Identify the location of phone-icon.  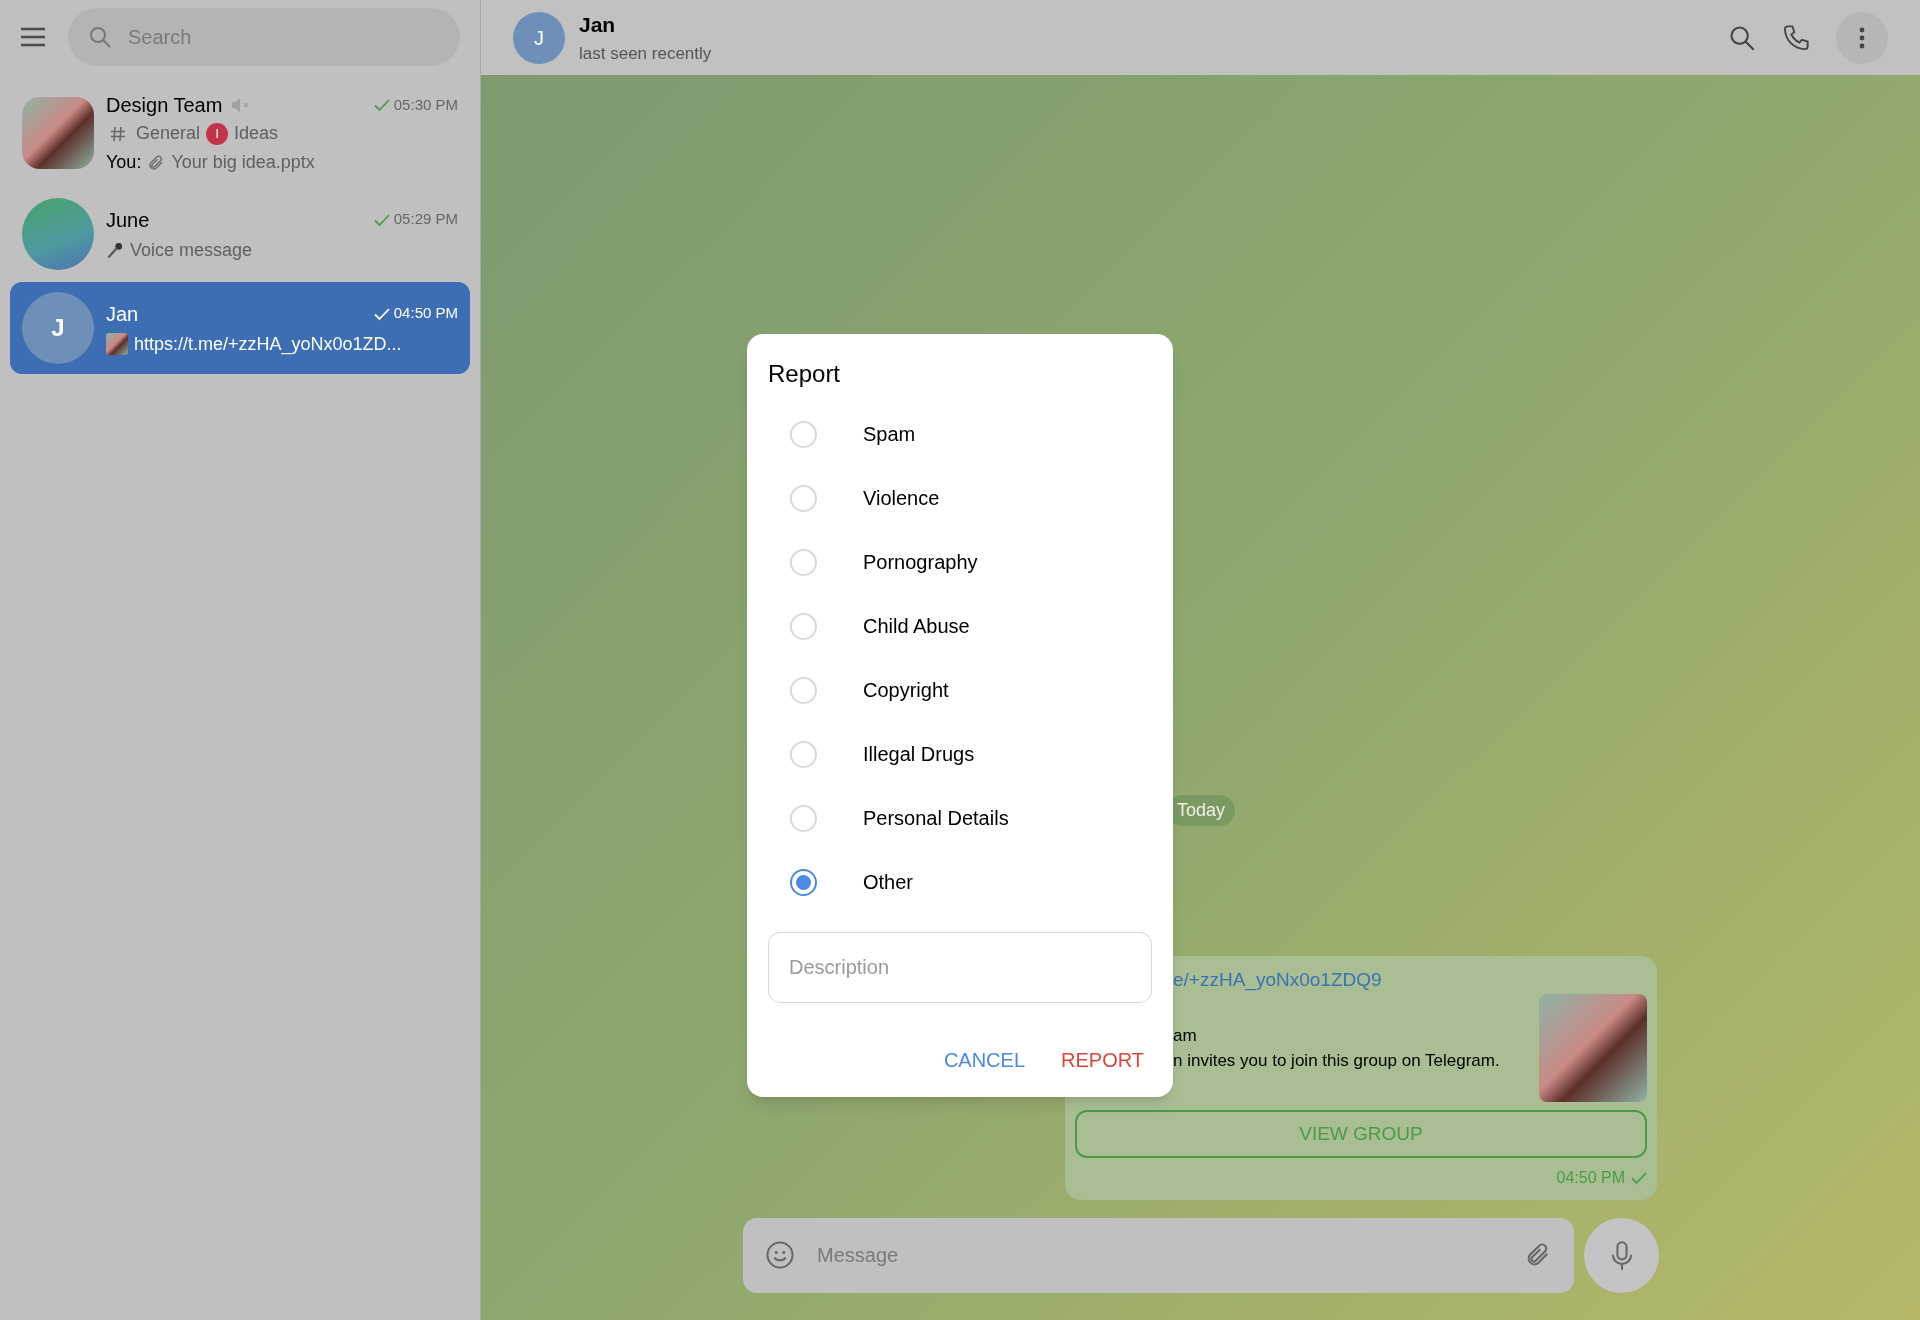
(1796, 37).